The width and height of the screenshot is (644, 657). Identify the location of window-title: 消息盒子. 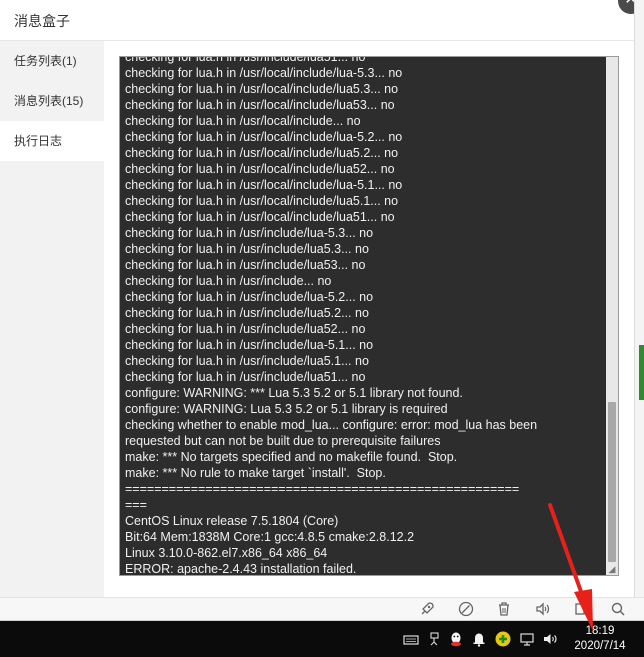
(42, 21).